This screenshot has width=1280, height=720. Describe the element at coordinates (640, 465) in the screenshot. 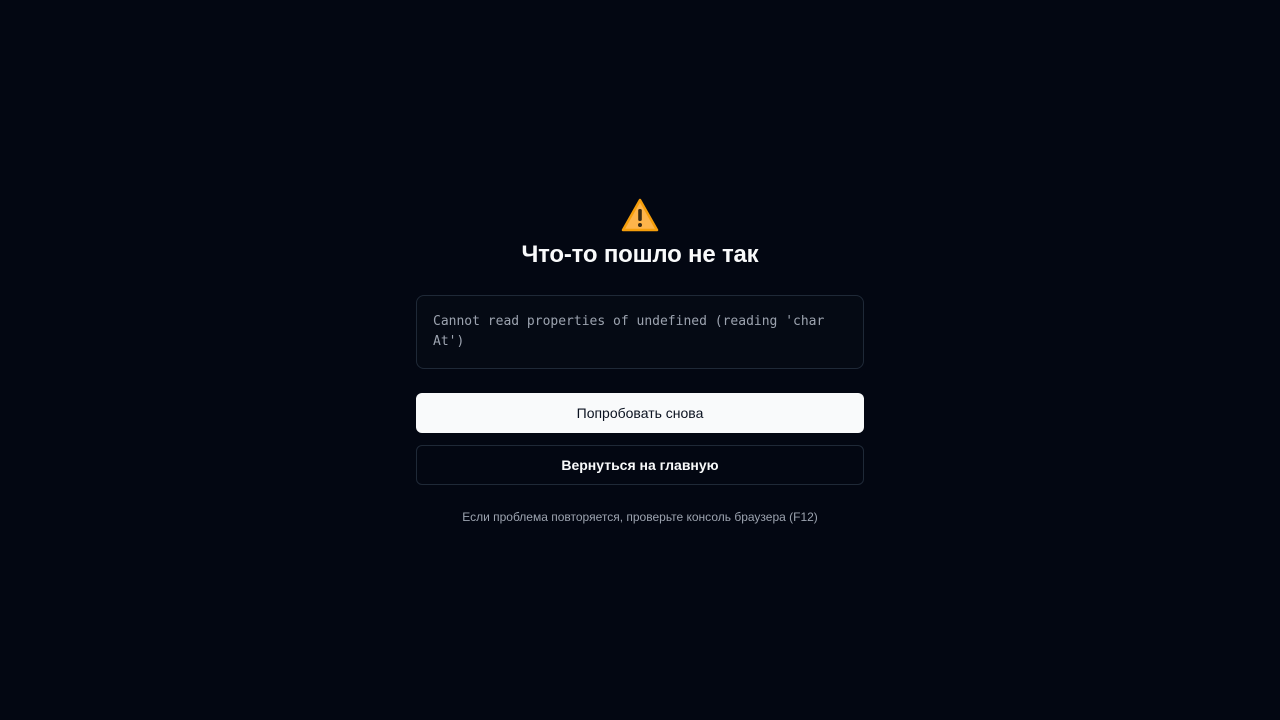

I see `home-button: Вернуться на главную` at that location.